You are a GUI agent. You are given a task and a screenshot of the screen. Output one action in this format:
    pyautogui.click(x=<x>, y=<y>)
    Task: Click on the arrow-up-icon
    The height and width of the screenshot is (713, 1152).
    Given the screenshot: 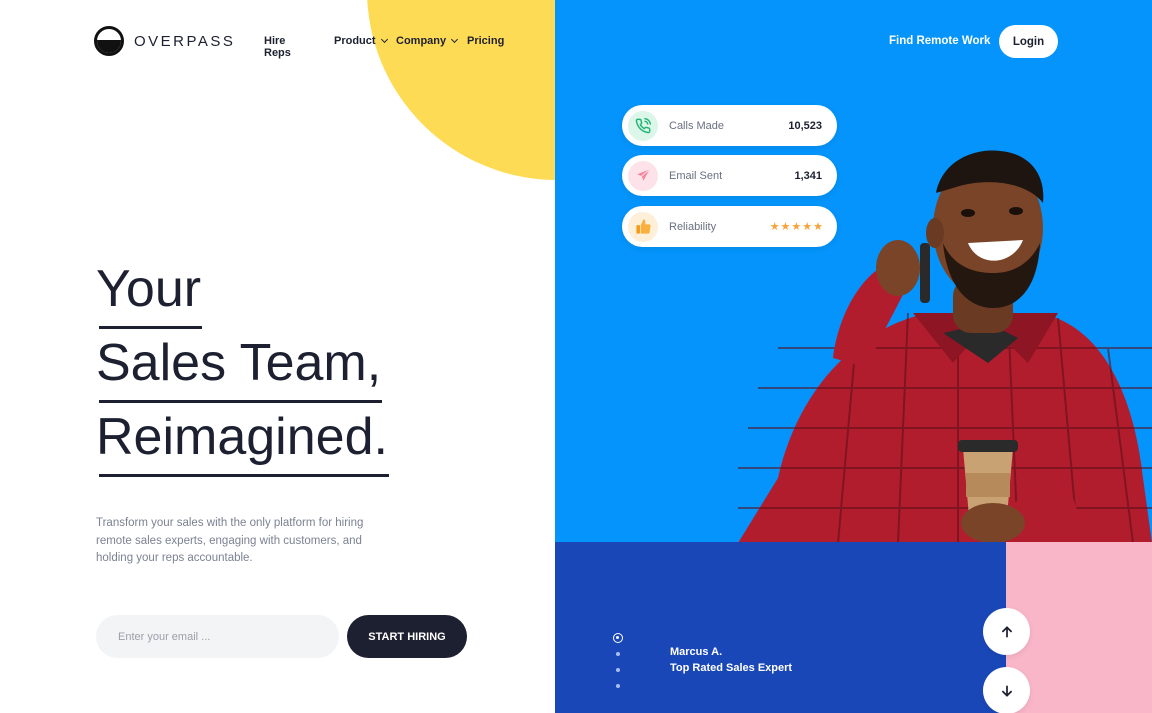 What is the action you would take?
    pyautogui.click(x=1006, y=631)
    